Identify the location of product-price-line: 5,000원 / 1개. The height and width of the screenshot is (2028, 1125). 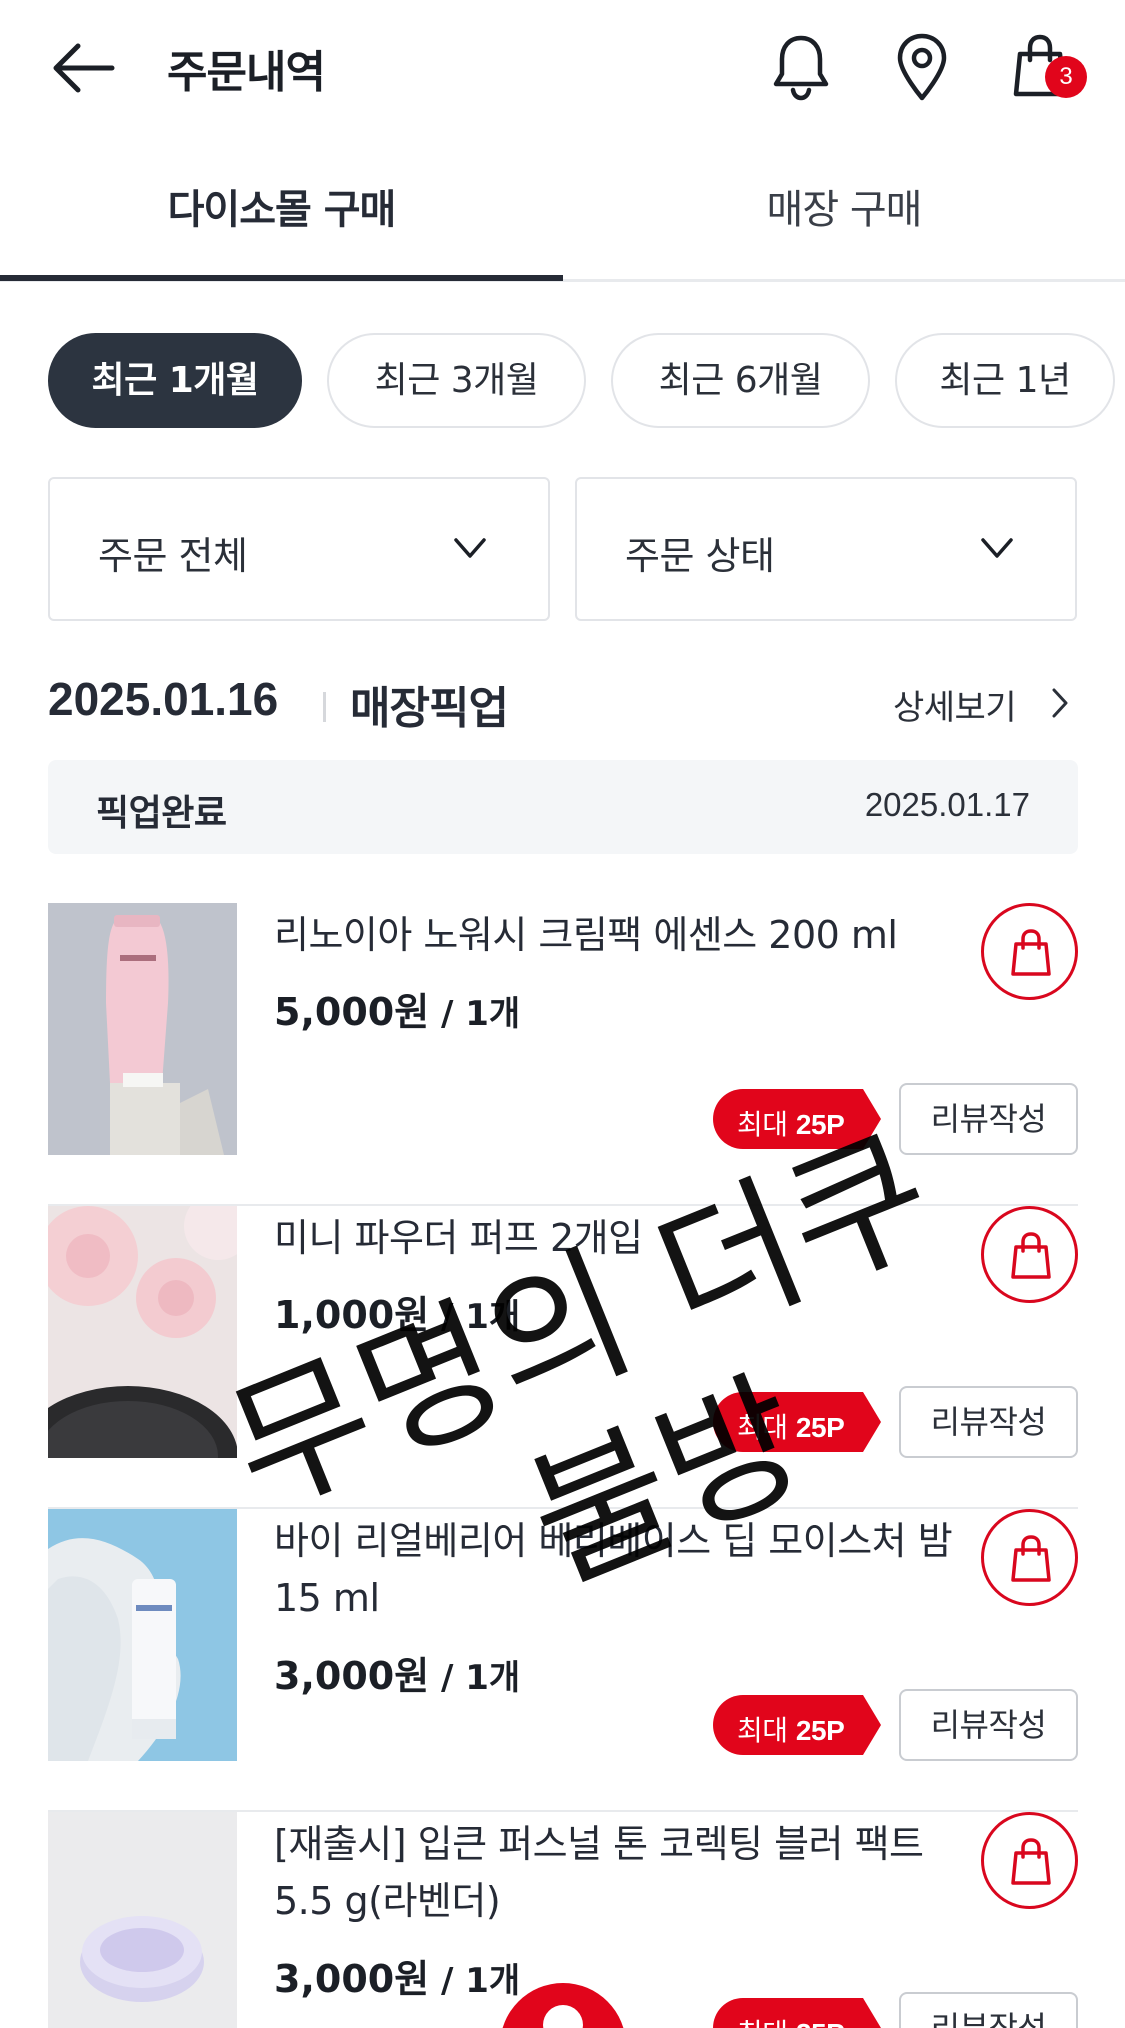
(397, 1008).